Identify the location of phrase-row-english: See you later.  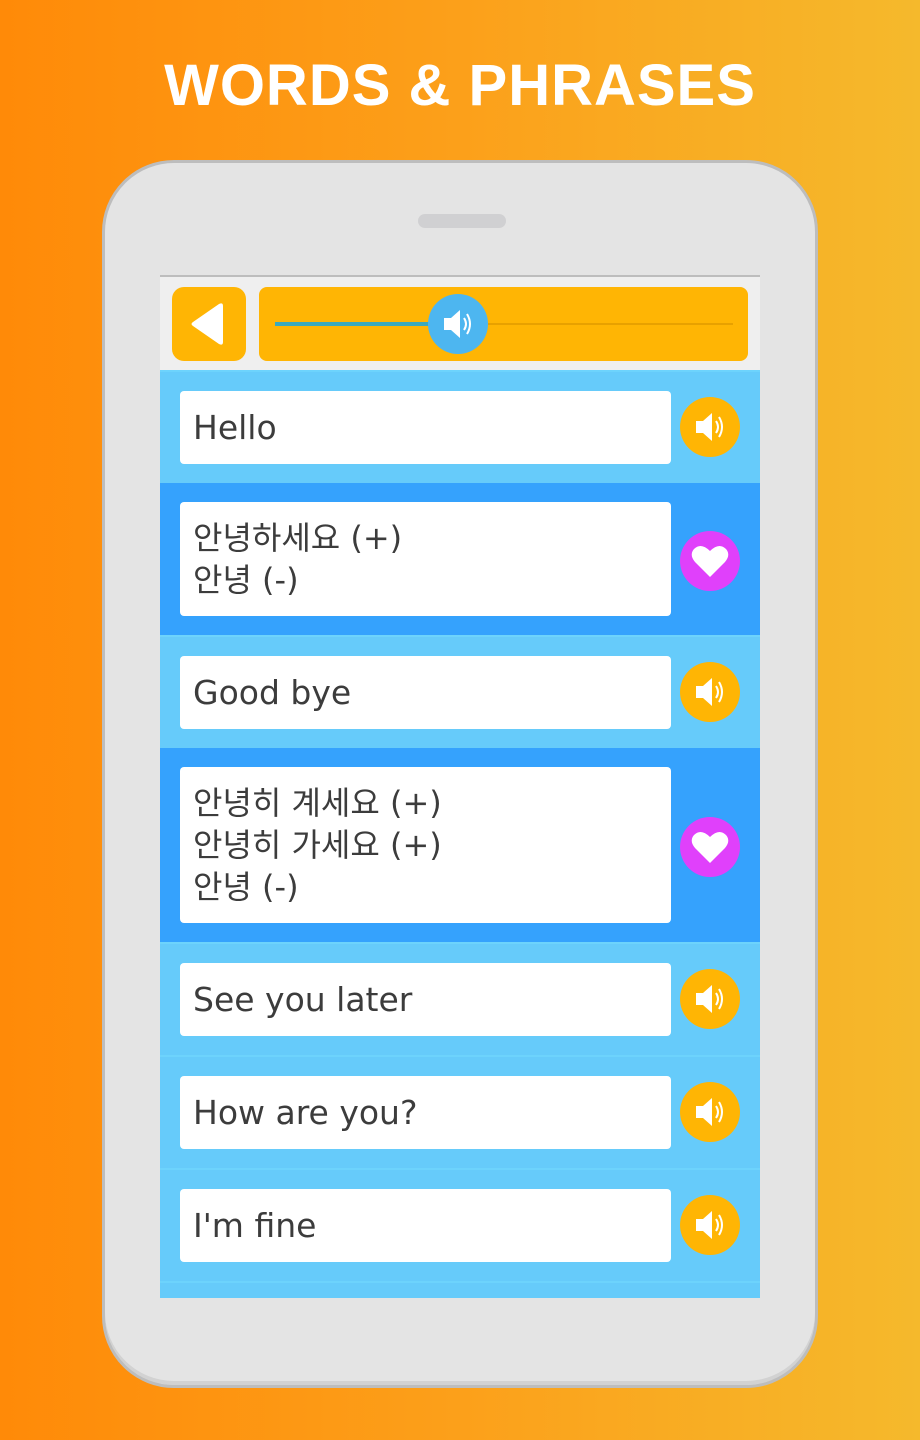
(460, 998).